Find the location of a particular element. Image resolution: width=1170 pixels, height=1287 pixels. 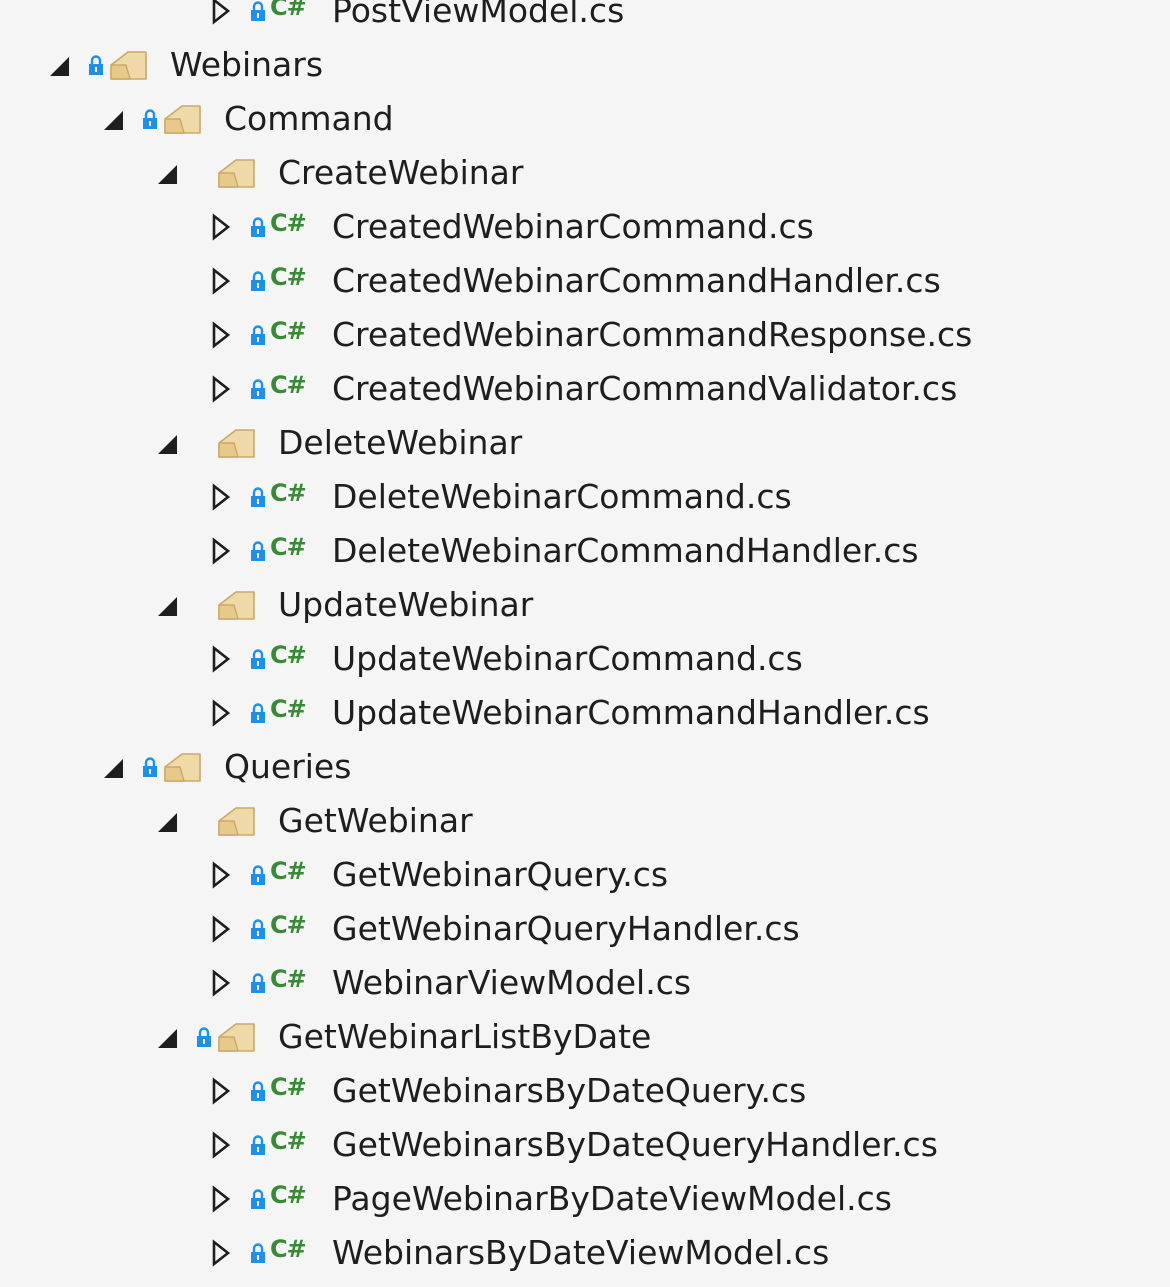

tree-file-row: C# UpdateWebinarCommand.cs is located at coordinates (585, 659).